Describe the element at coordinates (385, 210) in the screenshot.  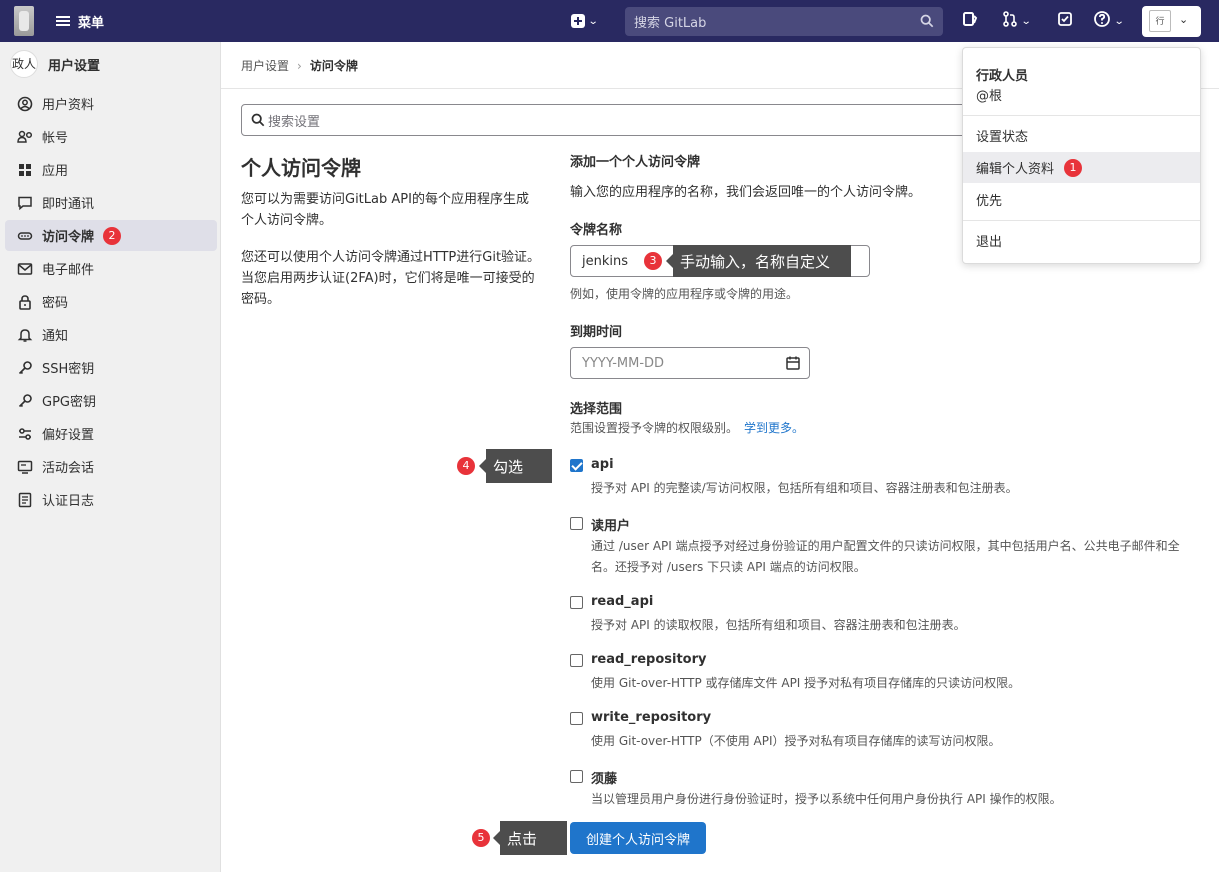
I see `intro-text: 您可以为需要访问GitLab API的每个应用程序生成个人访问令牌。` at that location.